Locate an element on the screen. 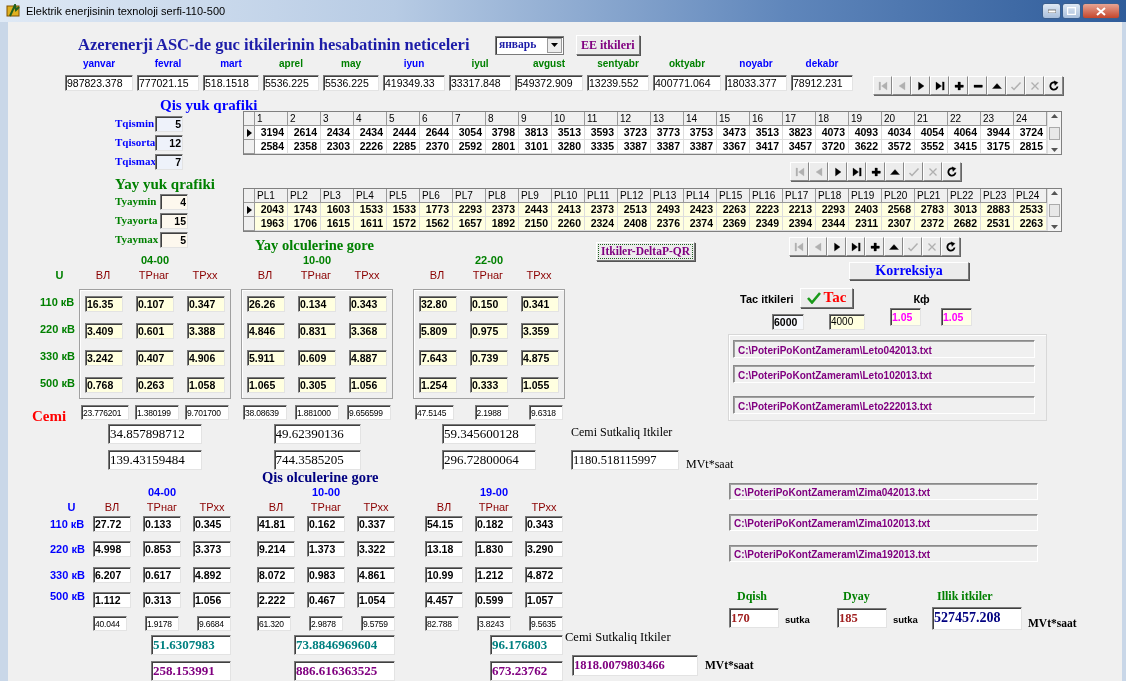 The width and height of the screenshot is (1126, 681). text-field: 59.345600128 is located at coordinates (489, 434).